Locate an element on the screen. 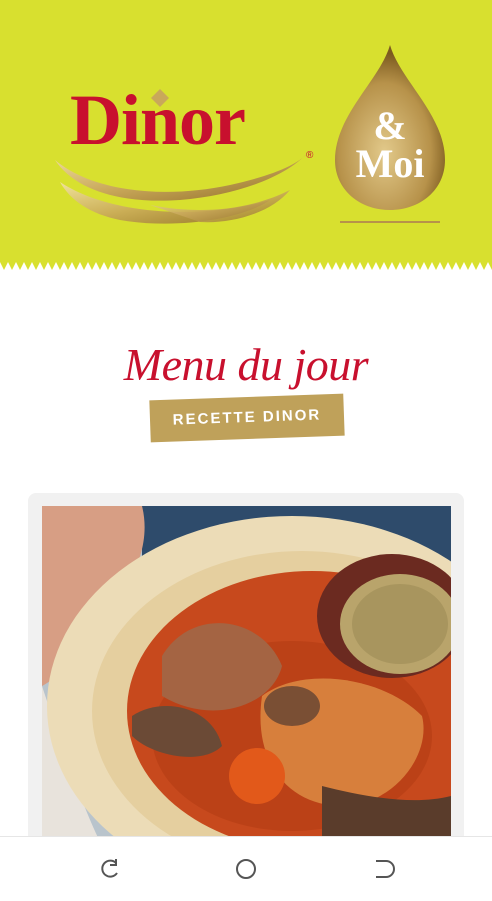  recette-badge: RECETTE DINOR is located at coordinates (247, 418).